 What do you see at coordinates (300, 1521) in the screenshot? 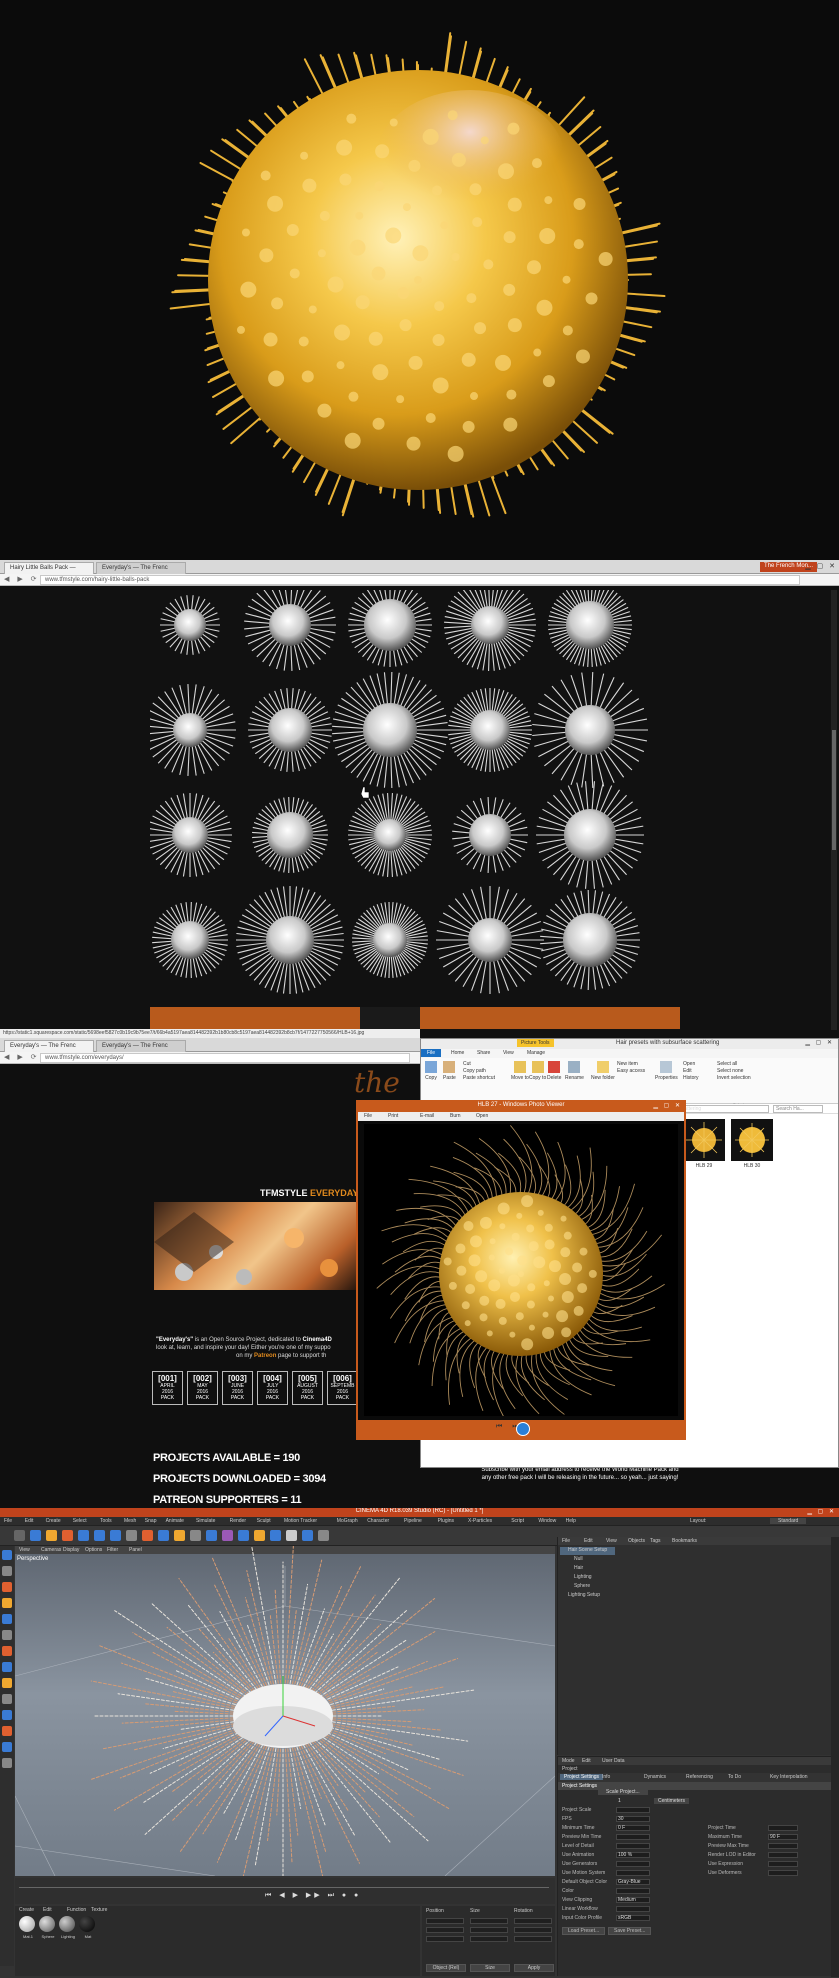
I see `c4d-menu-motion-tracker: Motion Tracker` at bounding box center [300, 1521].